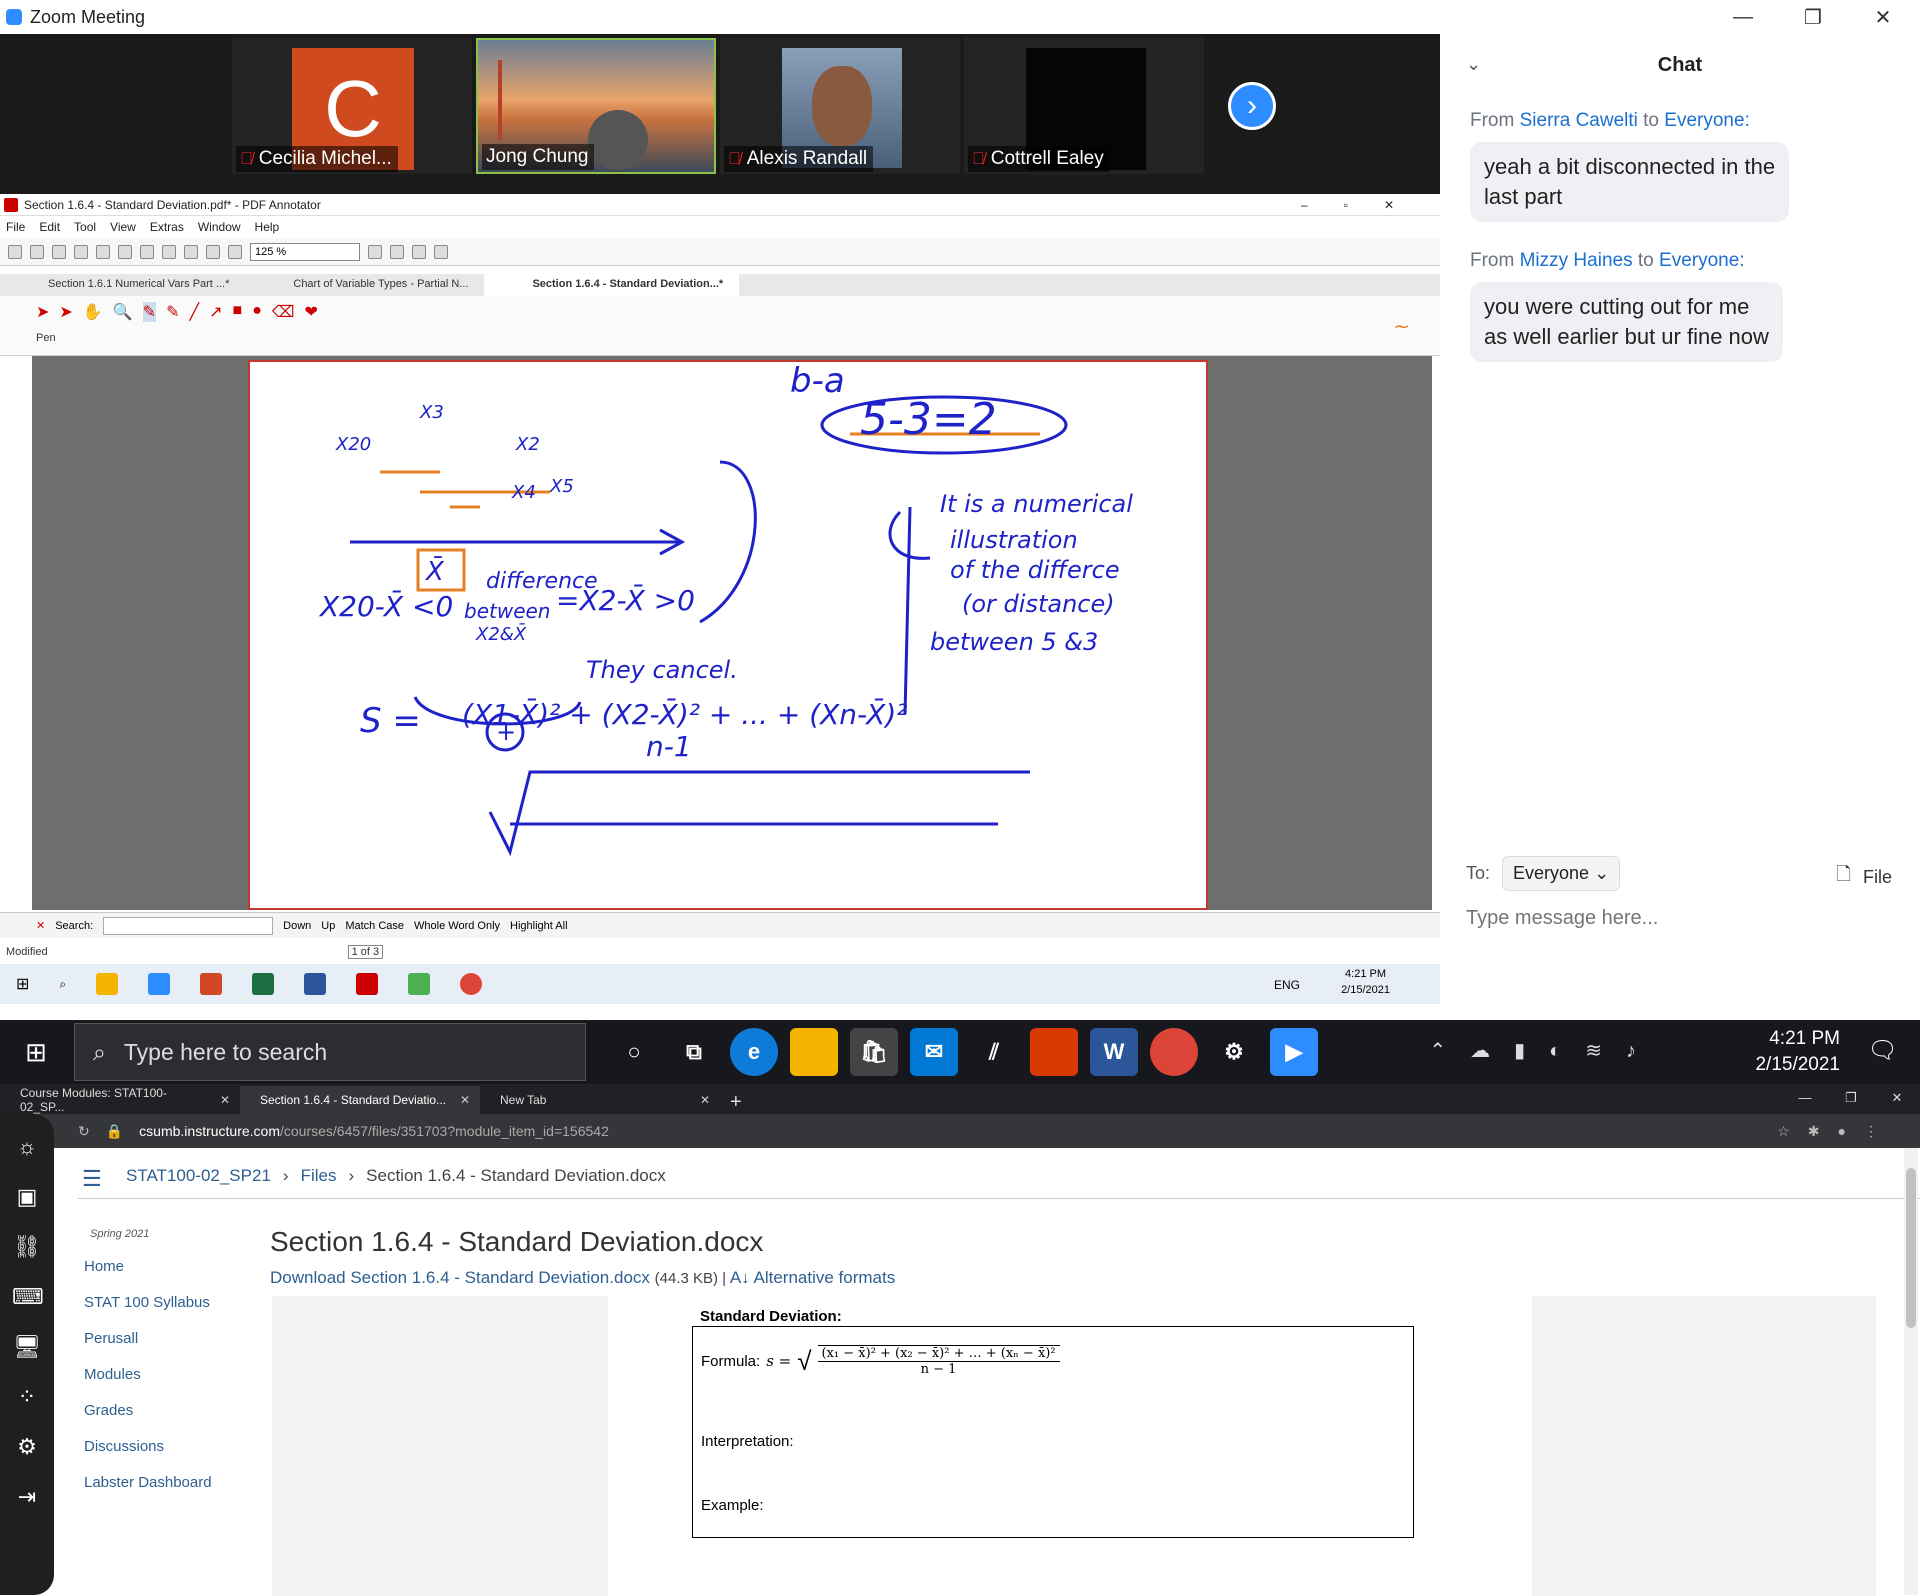 The height and width of the screenshot is (1596, 1920). What do you see at coordinates (27, 1399) in the screenshot?
I see `dots-icon: ⁘` at bounding box center [27, 1399].